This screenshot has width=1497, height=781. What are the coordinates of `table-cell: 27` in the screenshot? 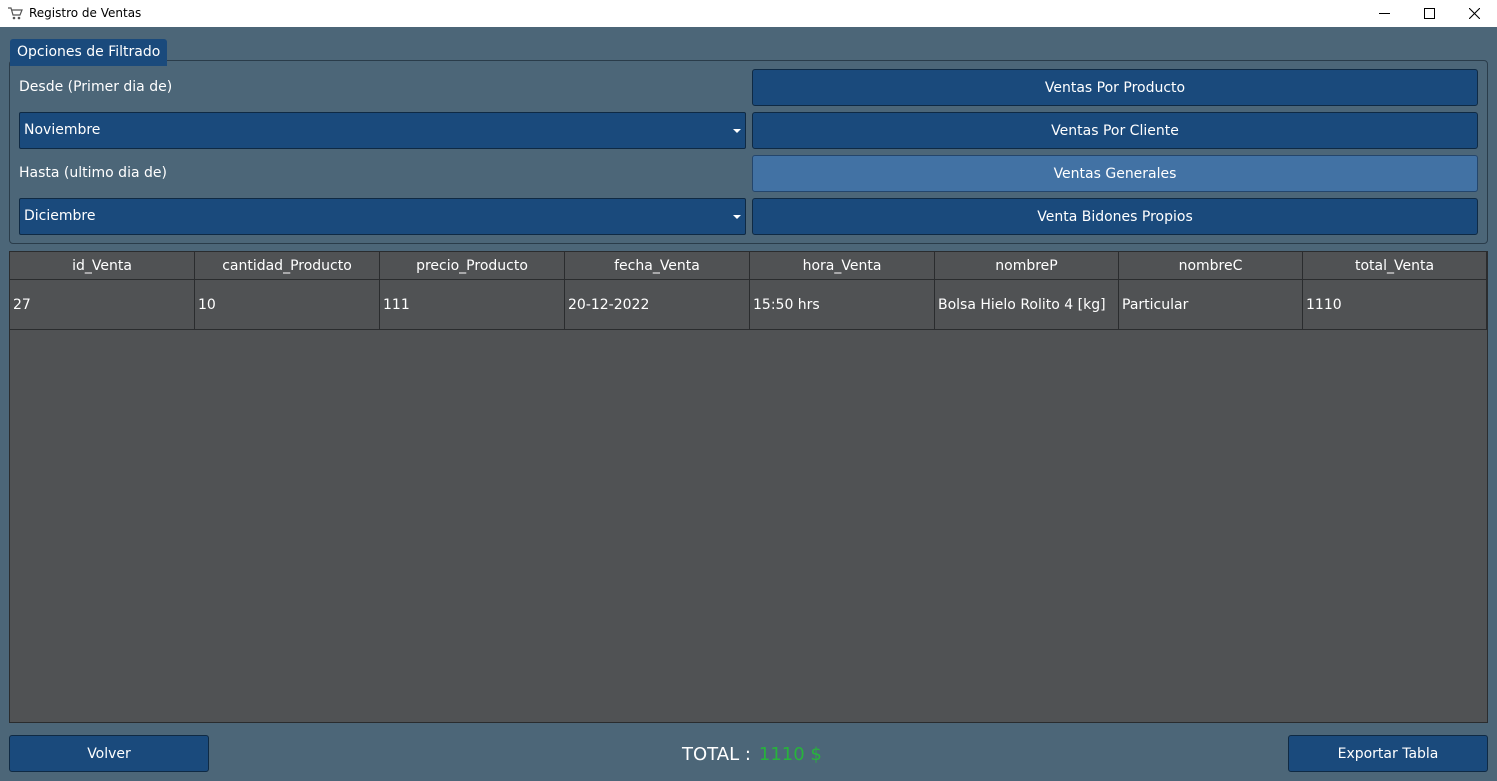 It's located at (102, 305).